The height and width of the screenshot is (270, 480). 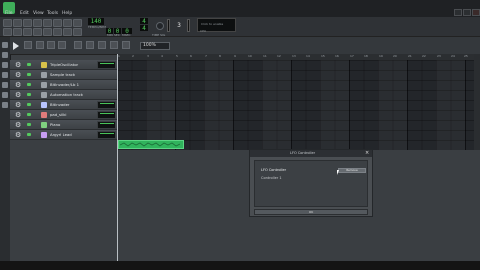 What do you see at coordinates (114, 45) in the screenshot?
I see `record-play-button` at bounding box center [114, 45].